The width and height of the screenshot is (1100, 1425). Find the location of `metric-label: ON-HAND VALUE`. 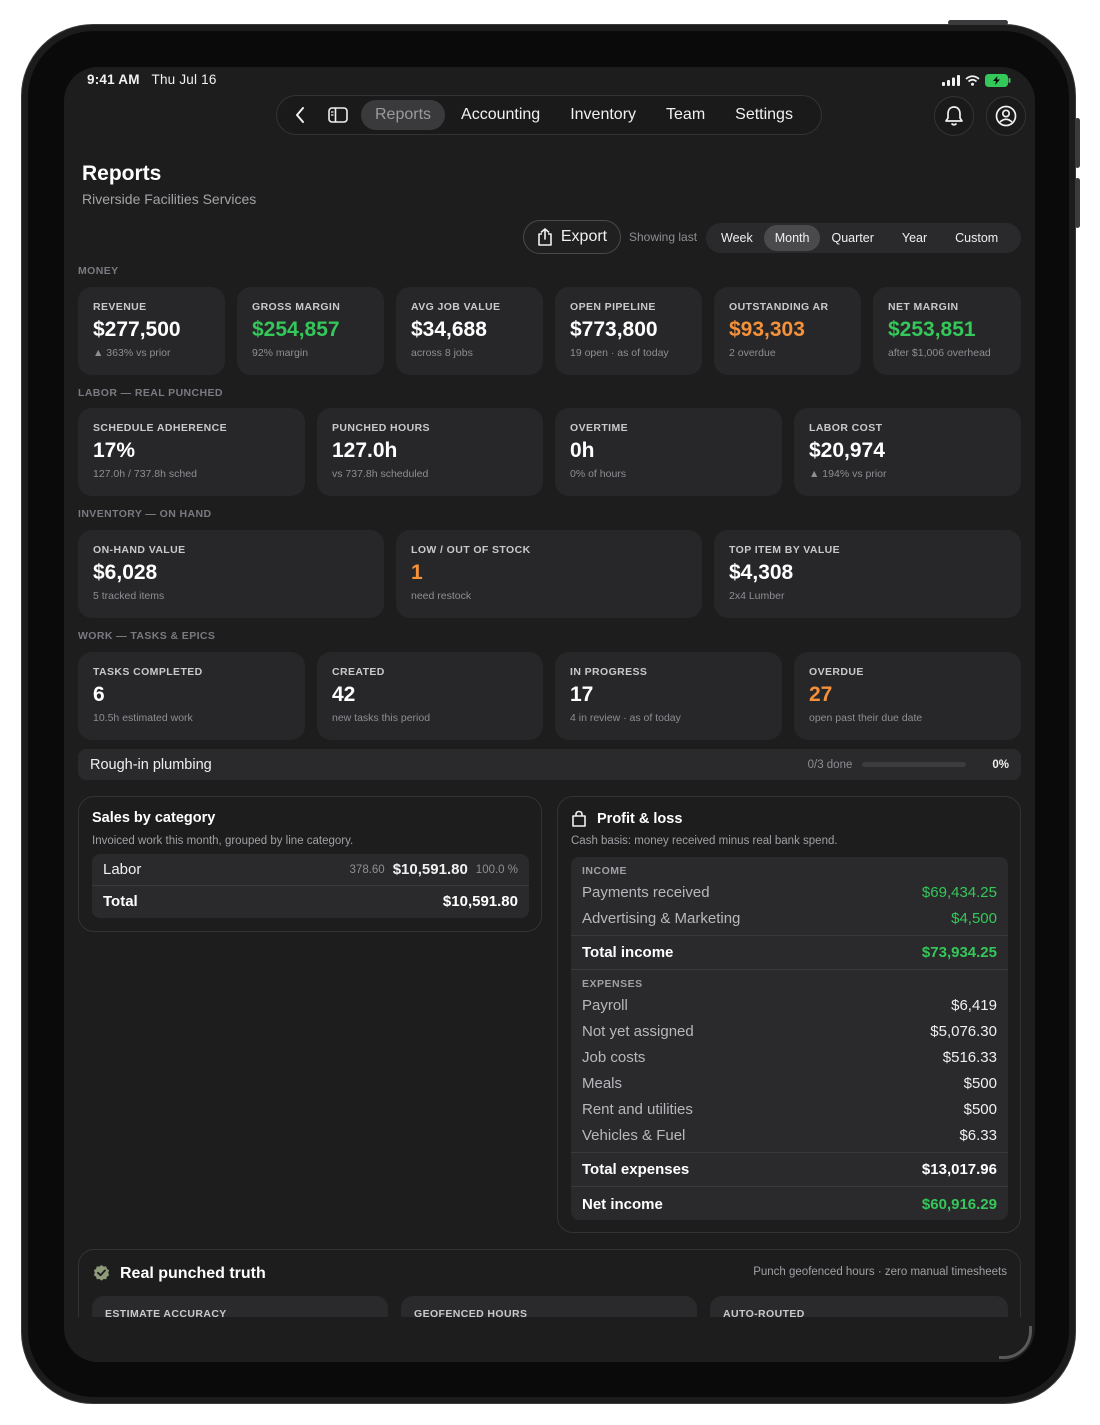

metric-label: ON-HAND VALUE is located at coordinates (139, 550).